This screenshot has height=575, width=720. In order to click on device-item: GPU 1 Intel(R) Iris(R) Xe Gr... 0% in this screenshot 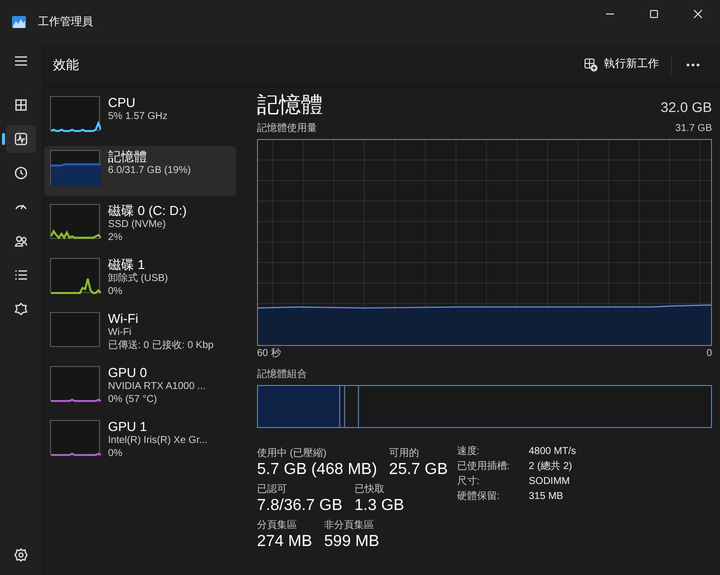, I will do `click(140, 441)`.